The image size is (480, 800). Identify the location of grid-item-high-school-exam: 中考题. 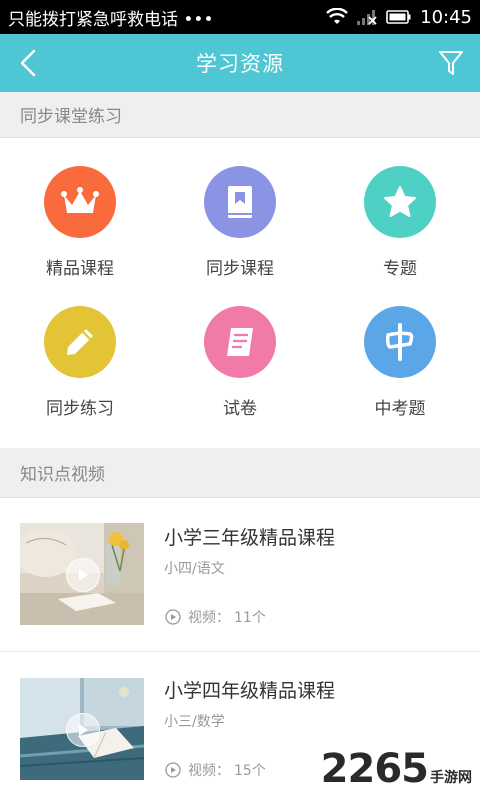
(400, 376).